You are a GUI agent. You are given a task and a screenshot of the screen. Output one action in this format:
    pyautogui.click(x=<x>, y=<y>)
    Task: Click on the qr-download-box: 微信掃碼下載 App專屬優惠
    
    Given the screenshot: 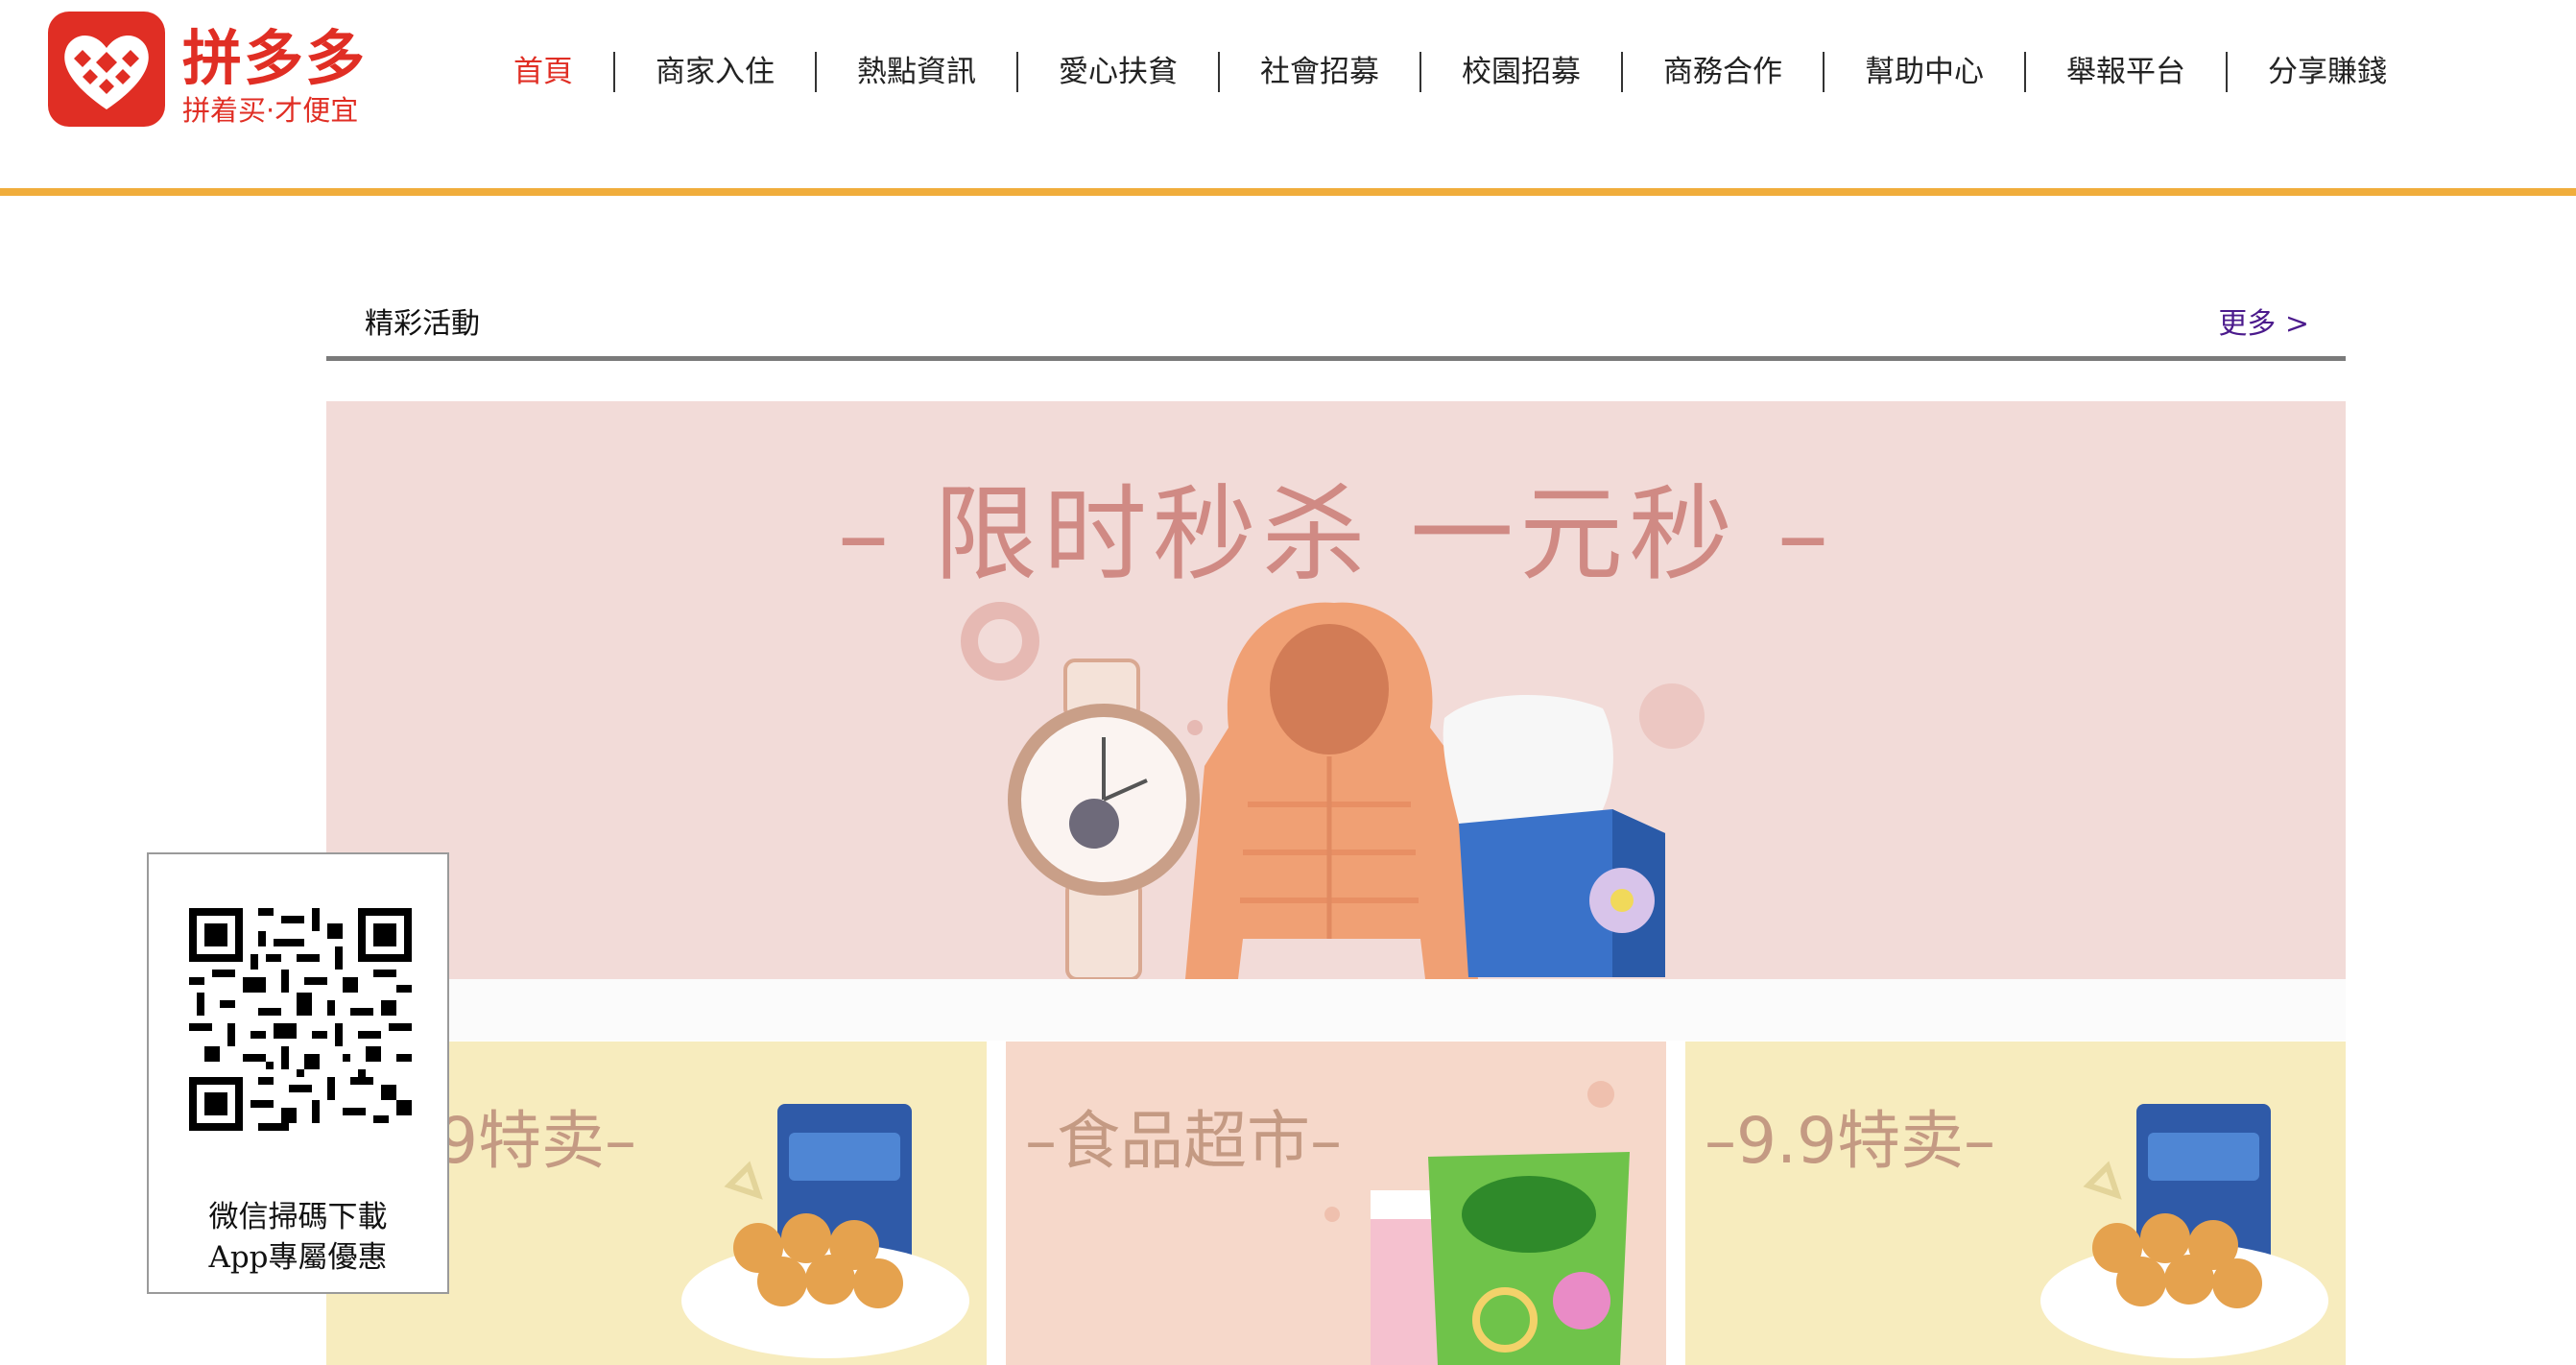 What is the action you would take?
    pyautogui.click(x=298, y=1073)
    